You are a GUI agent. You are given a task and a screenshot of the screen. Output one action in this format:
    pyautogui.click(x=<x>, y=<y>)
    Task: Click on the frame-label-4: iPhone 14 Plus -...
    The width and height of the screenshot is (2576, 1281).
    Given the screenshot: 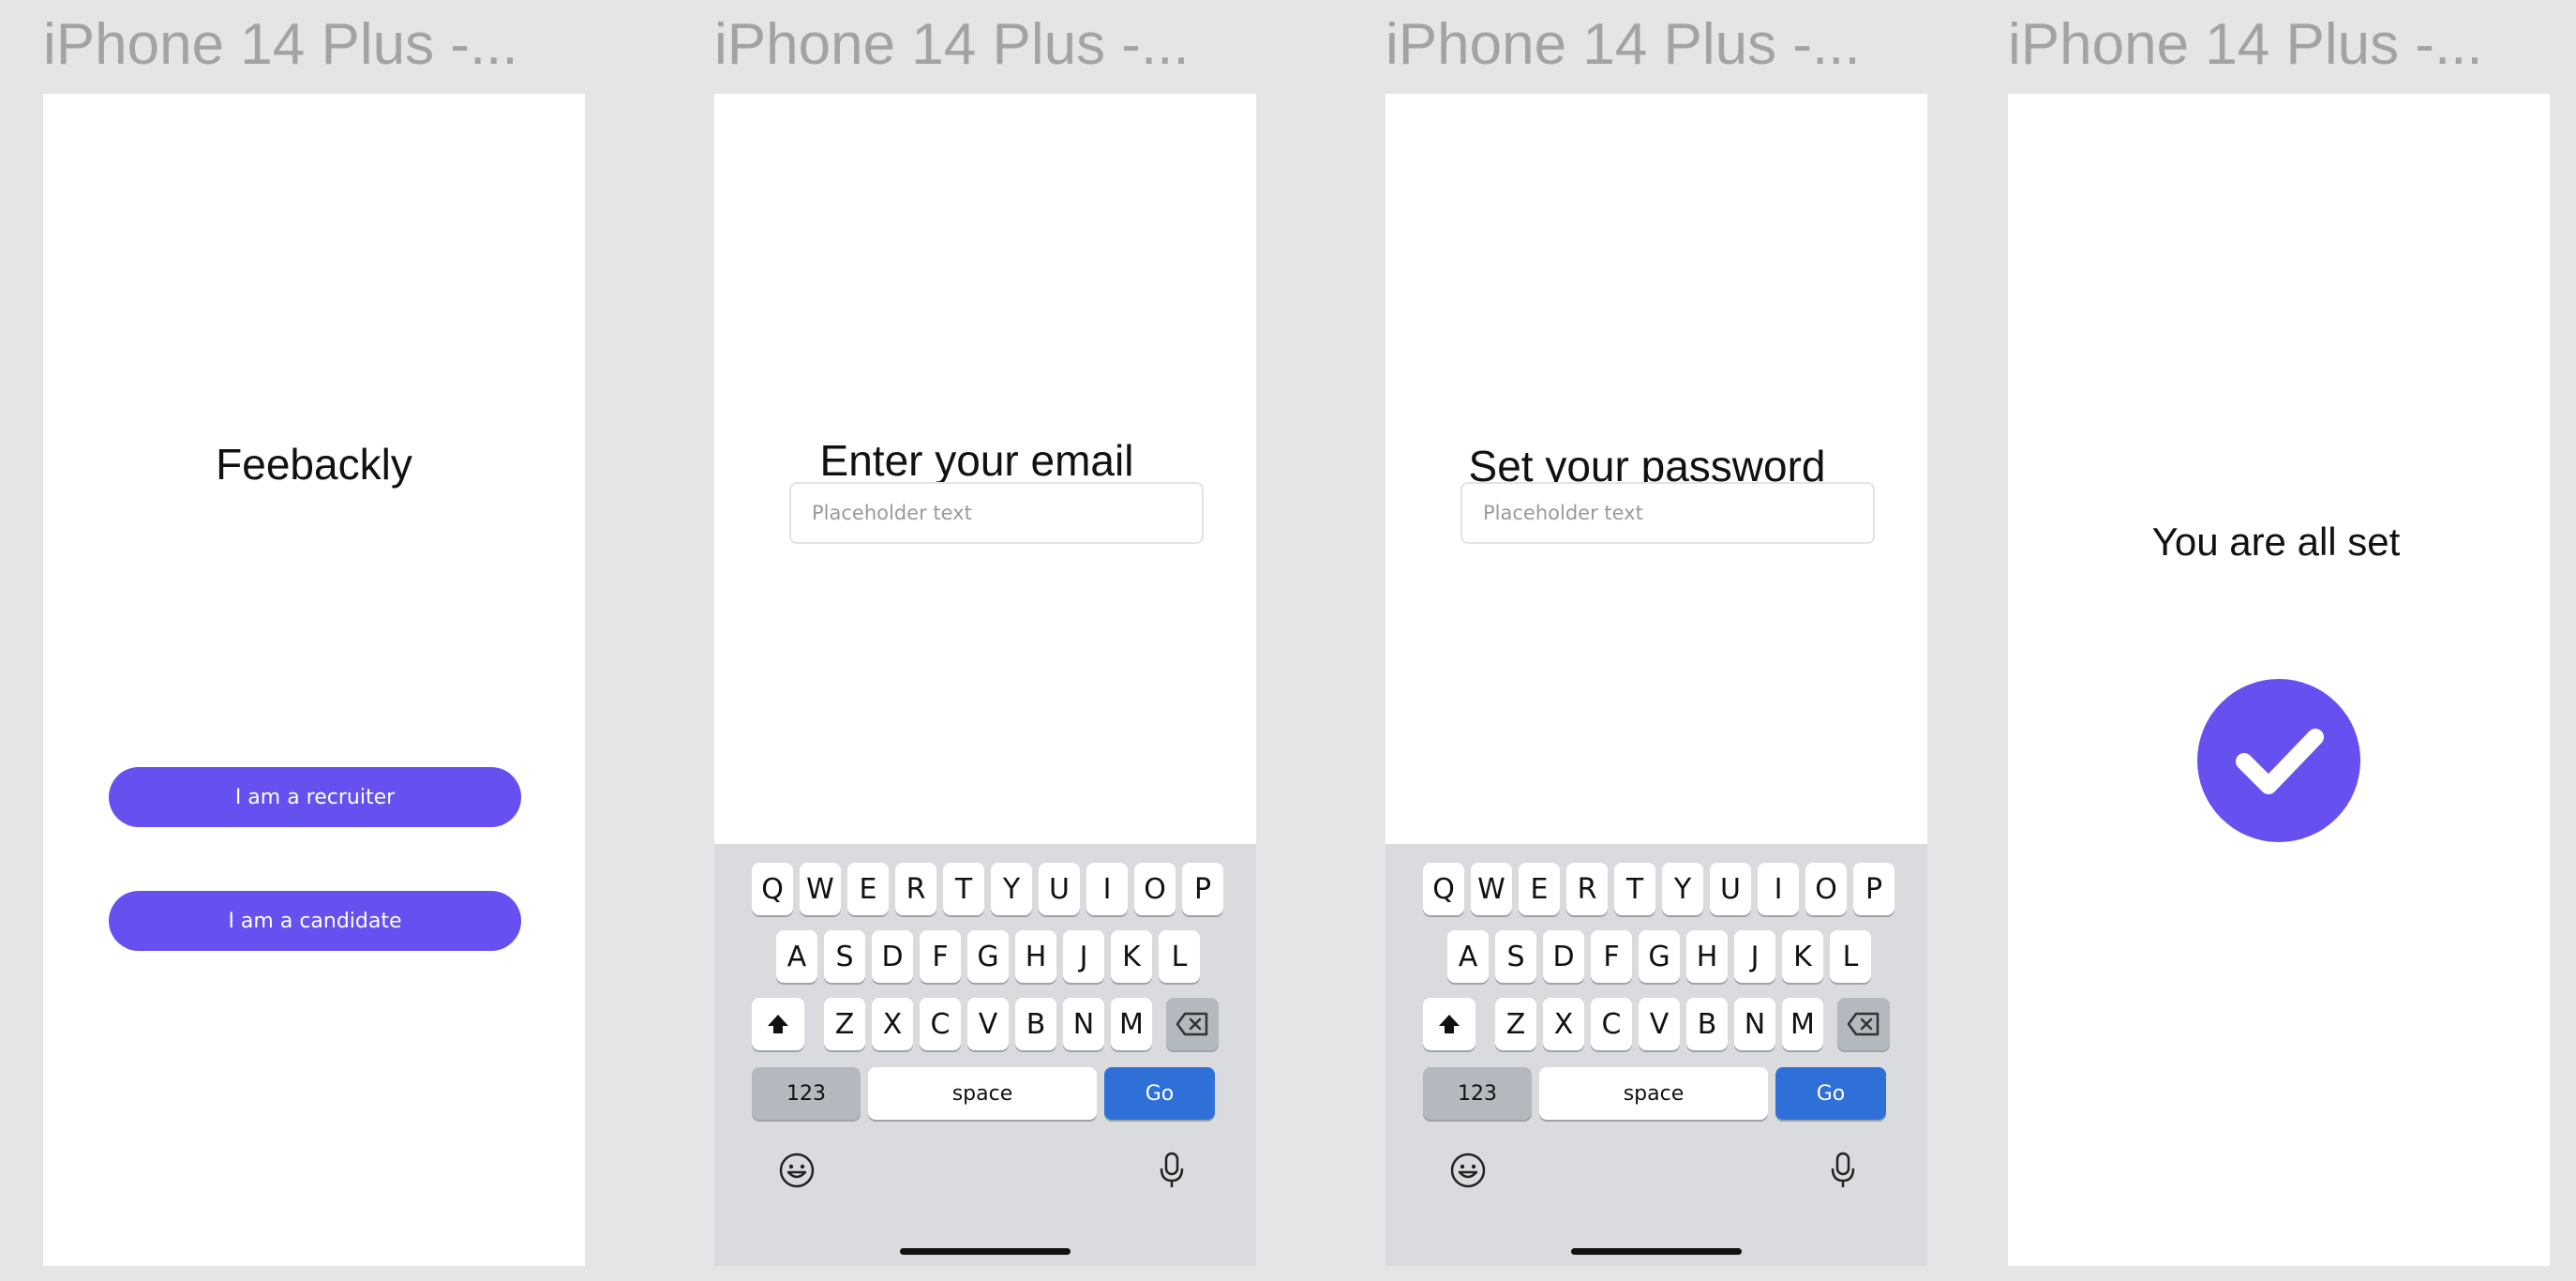 What is the action you would take?
    pyautogui.click(x=2245, y=44)
    